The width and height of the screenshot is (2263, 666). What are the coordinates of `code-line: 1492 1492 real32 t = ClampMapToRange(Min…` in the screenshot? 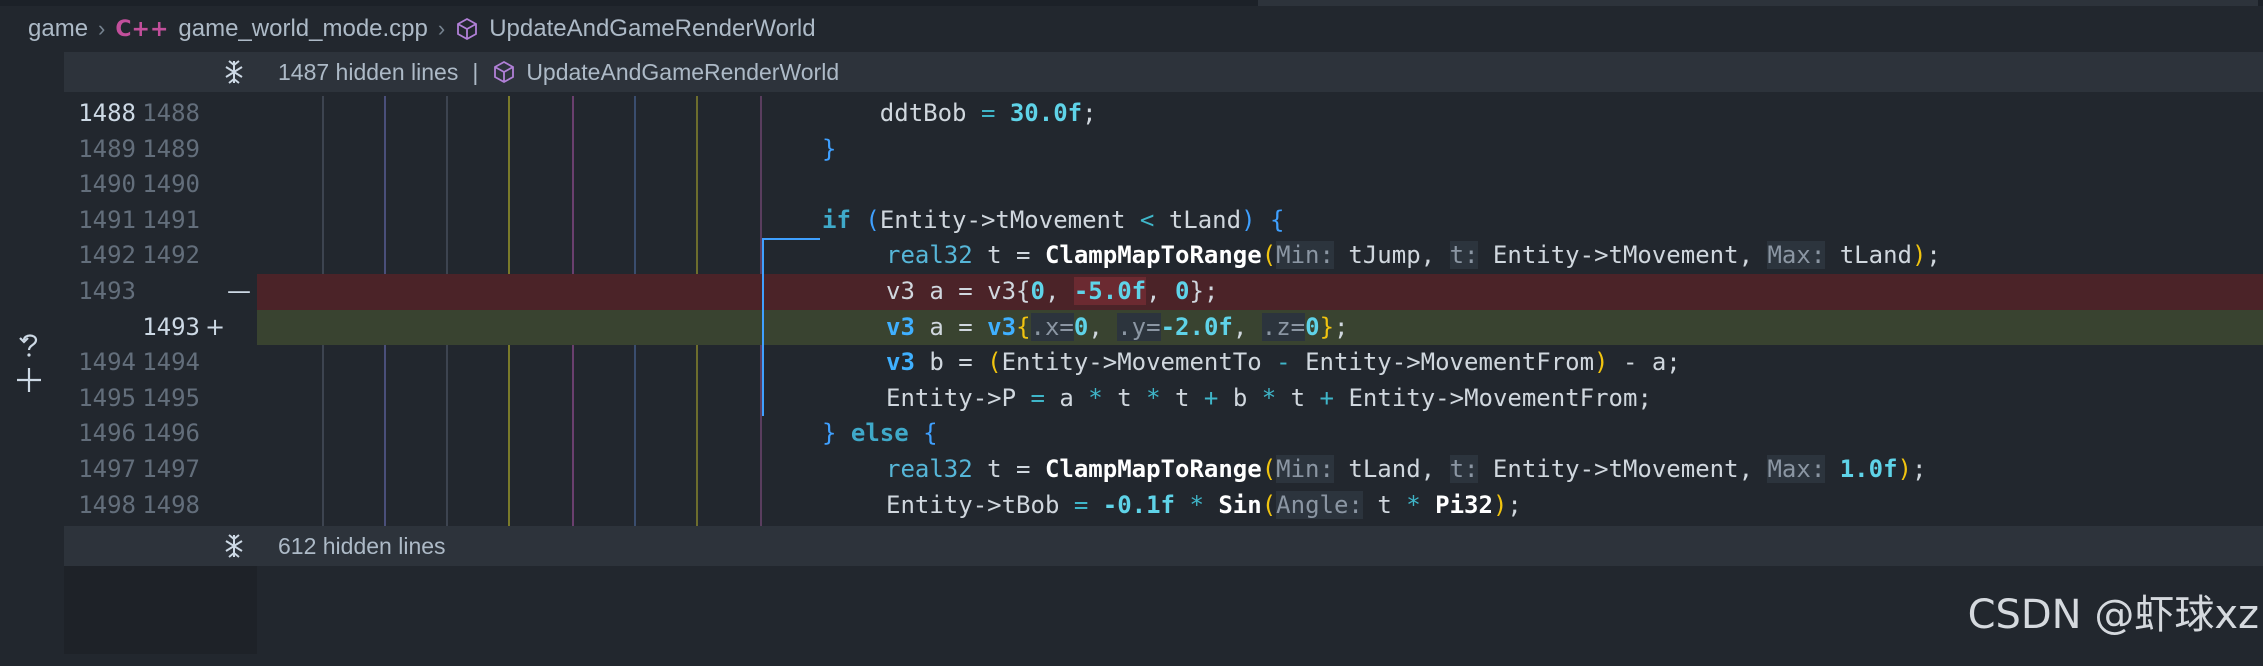 It's located at (1163, 256).